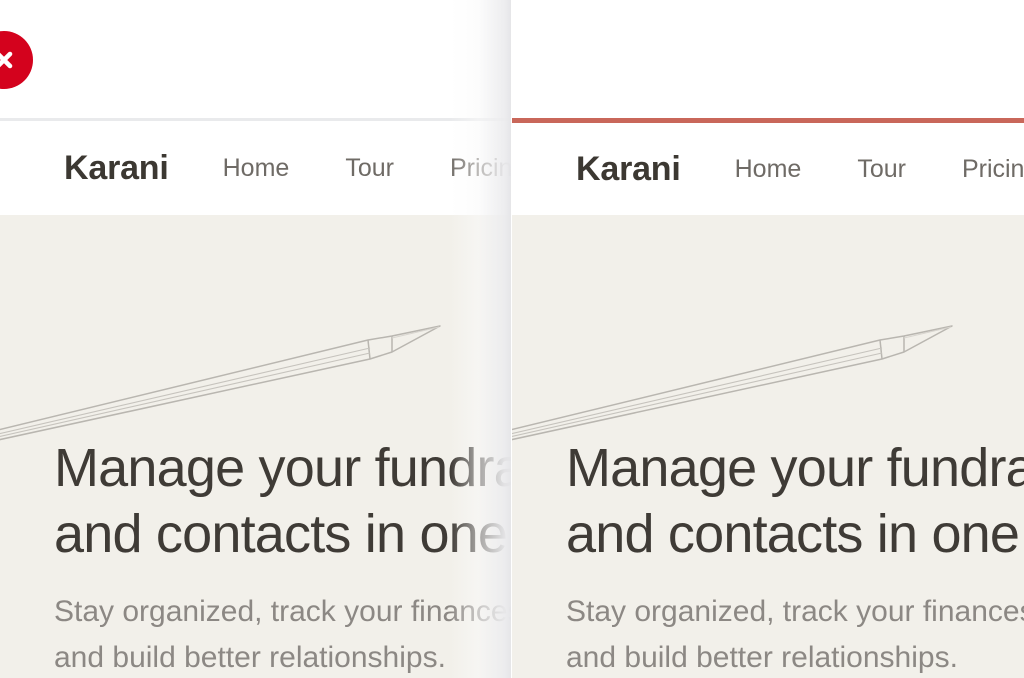 The height and width of the screenshot is (678, 1024). I want to click on status-strip-right, so click(768, 59).